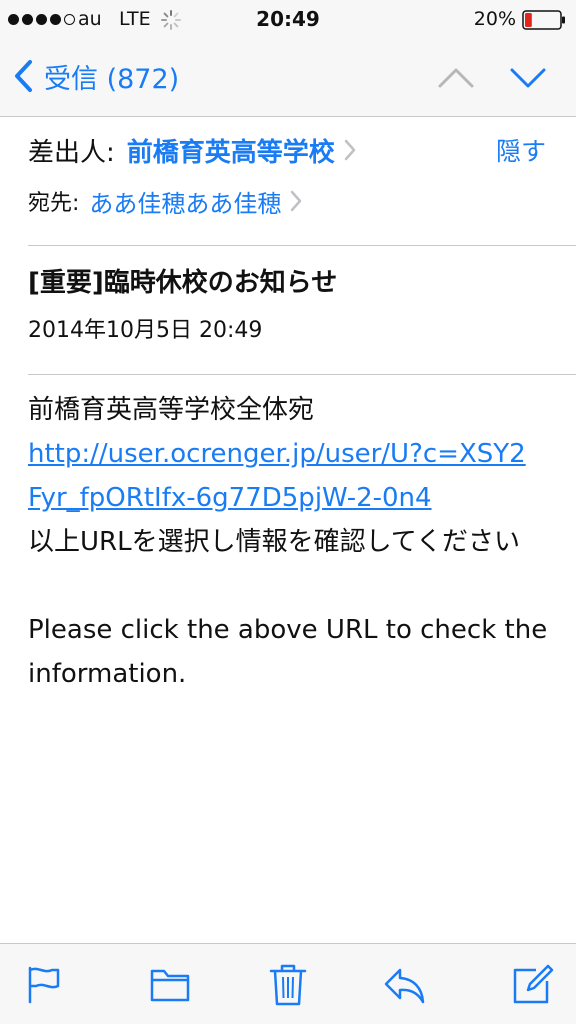 Image resolution: width=576 pixels, height=1024 pixels. What do you see at coordinates (302, 245) in the screenshot?
I see `header-divider` at bounding box center [302, 245].